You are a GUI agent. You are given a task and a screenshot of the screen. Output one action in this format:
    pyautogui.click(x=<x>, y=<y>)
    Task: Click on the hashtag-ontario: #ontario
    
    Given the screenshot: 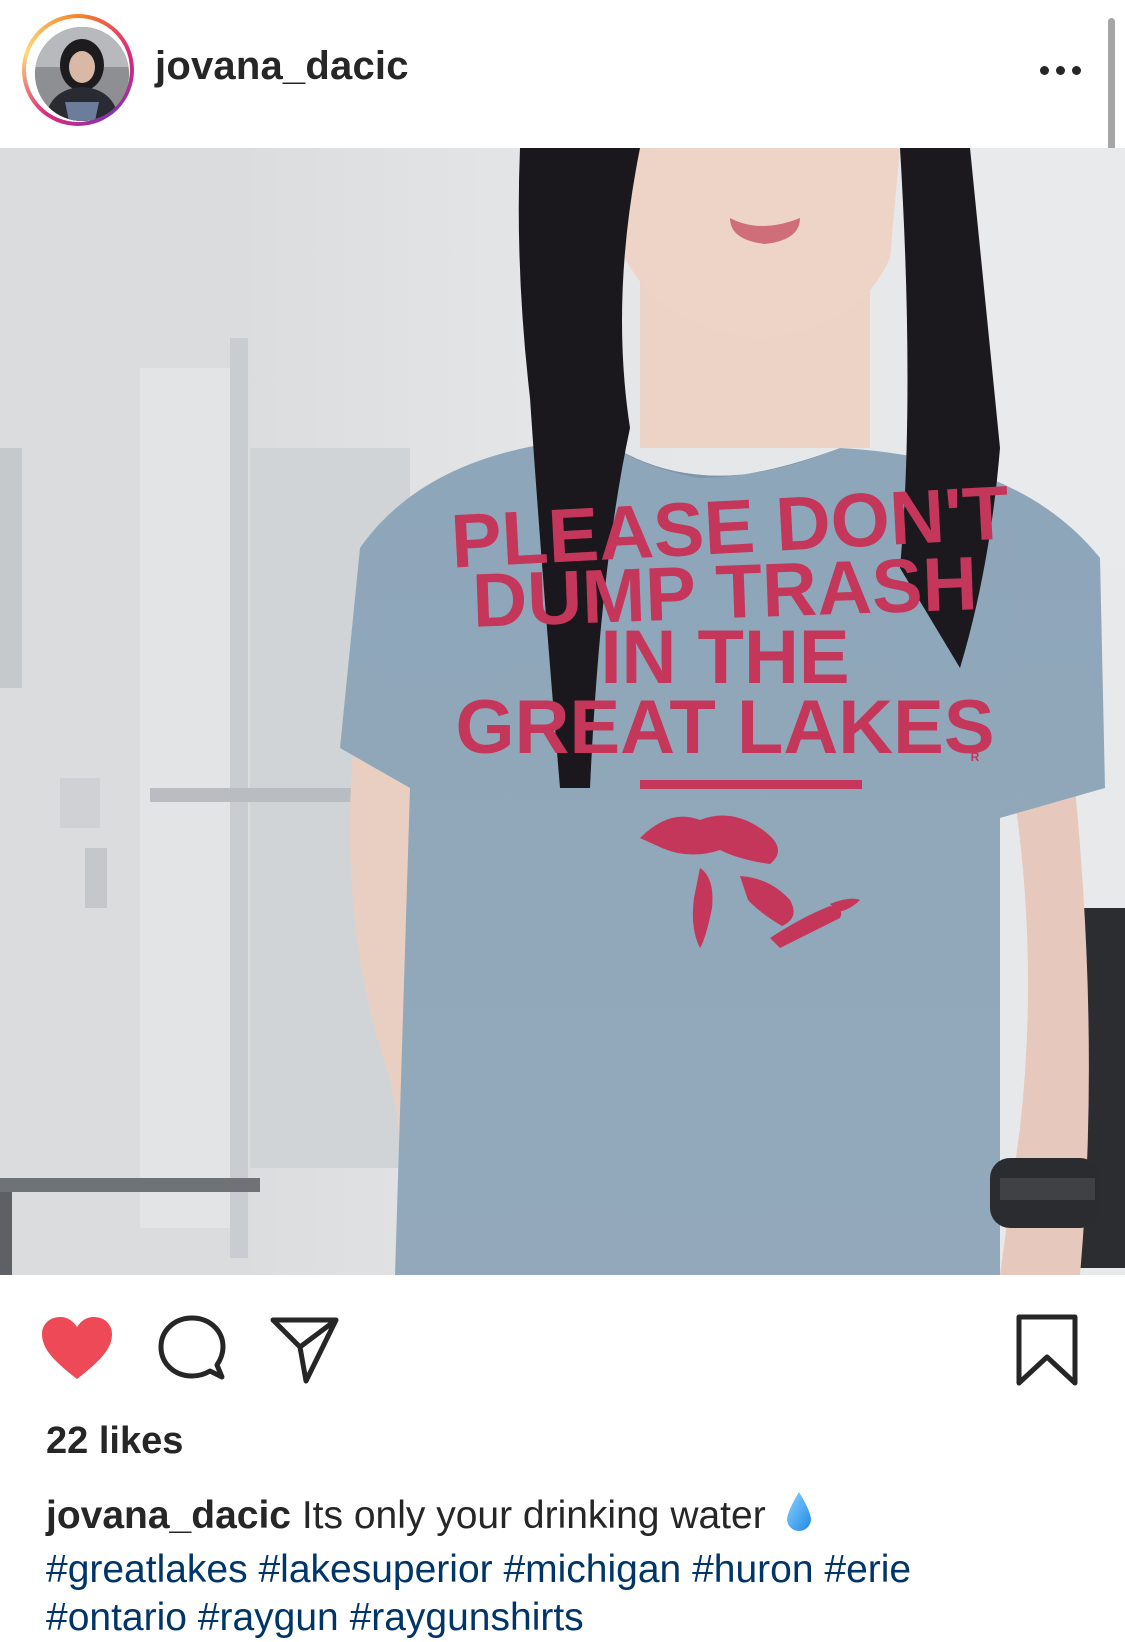 What is the action you would take?
    pyautogui.click(x=116, y=1617)
    